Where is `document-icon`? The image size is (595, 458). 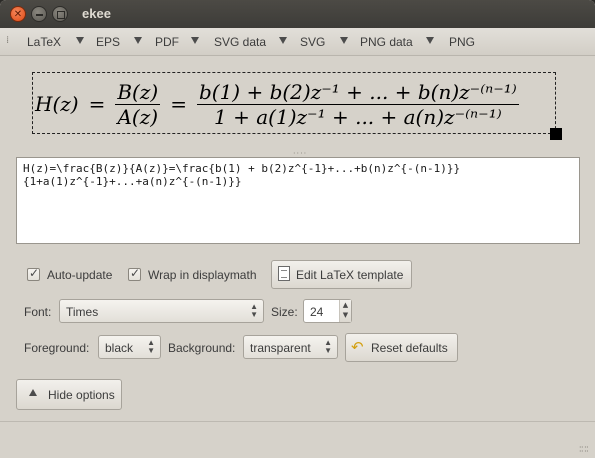
document-icon is located at coordinates (284, 273).